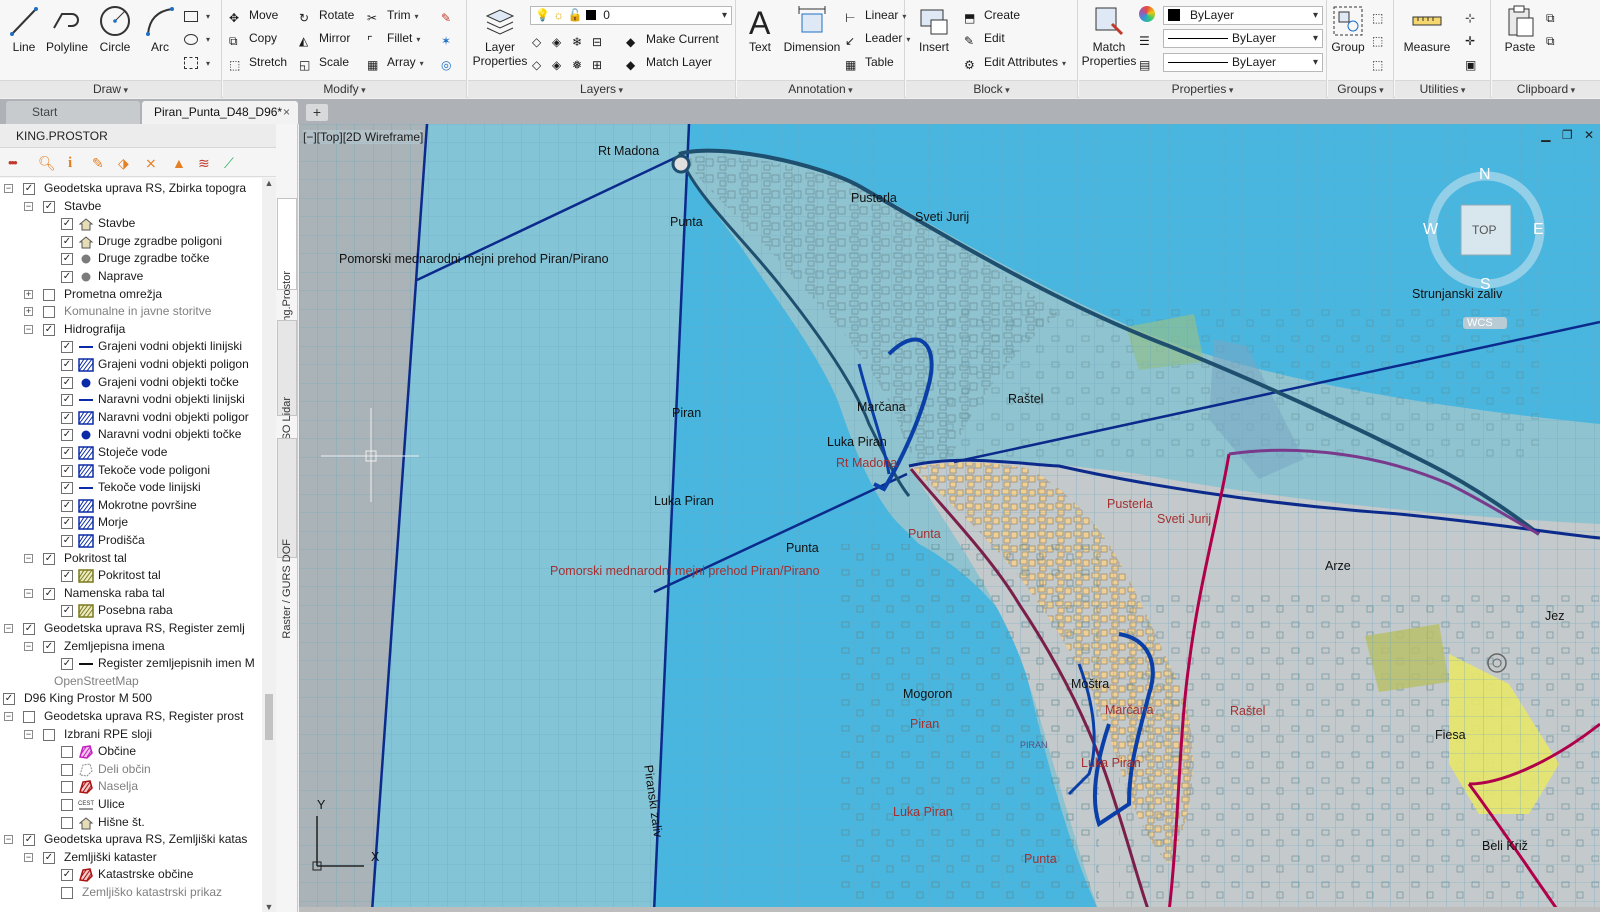 The width and height of the screenshot is (1600, 912). Describe the element at coordinates (131, 682) in the screenshot. I see `tree-row: +OpenStreetMap` at that location.